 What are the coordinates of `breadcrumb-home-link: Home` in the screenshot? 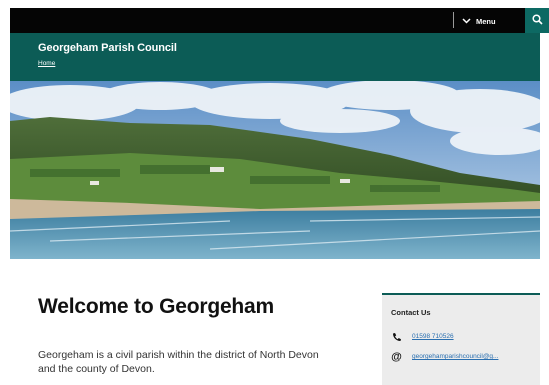 It's located at (46, 63).